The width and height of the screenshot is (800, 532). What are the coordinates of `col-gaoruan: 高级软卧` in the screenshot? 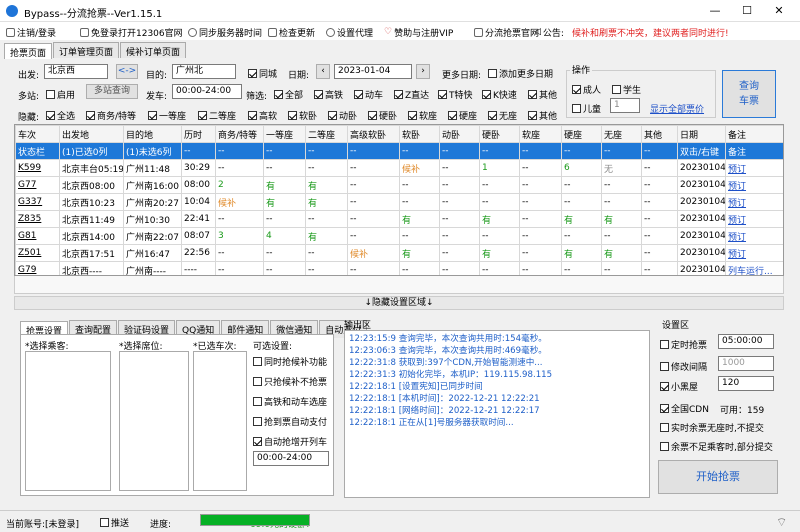 It's located at (373, 134).